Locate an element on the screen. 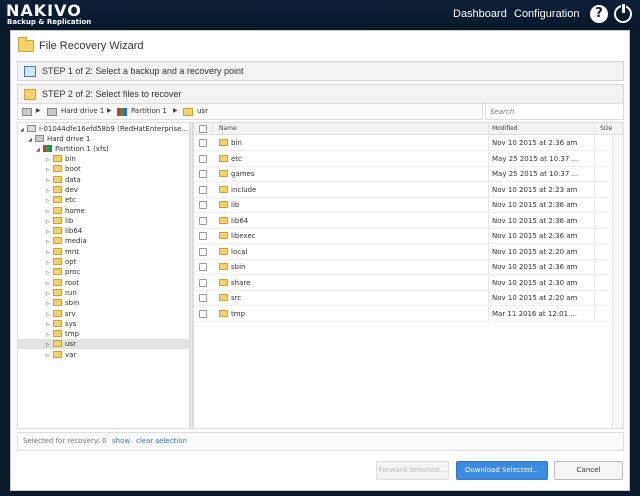 The height and width of the screenshot is (496, 640). tree-folder-usr: ▷ usr is located at coordinates (103, 344).